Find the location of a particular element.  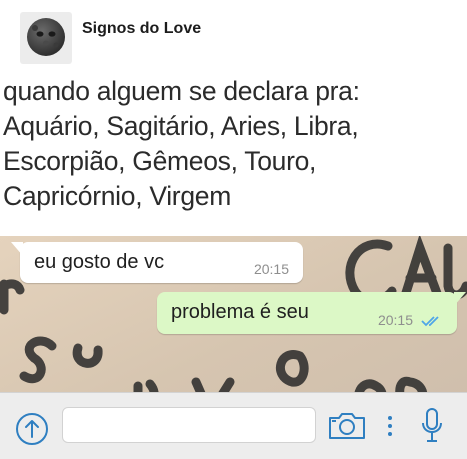

message-text: problema é seu is located at coordinates (240, 312).